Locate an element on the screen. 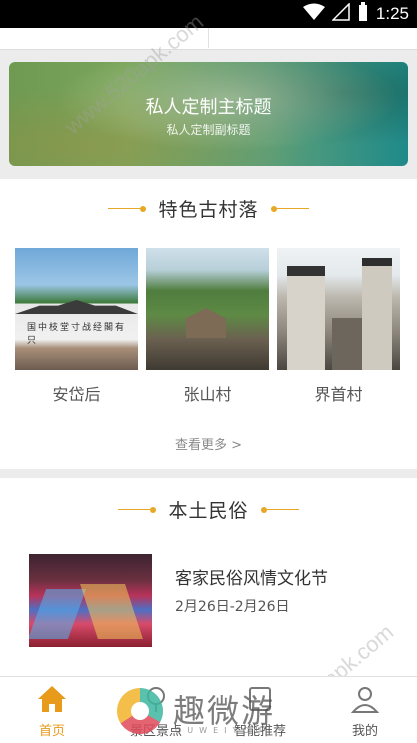  village-name: 安岱后 is located at coordinates (76, 394).